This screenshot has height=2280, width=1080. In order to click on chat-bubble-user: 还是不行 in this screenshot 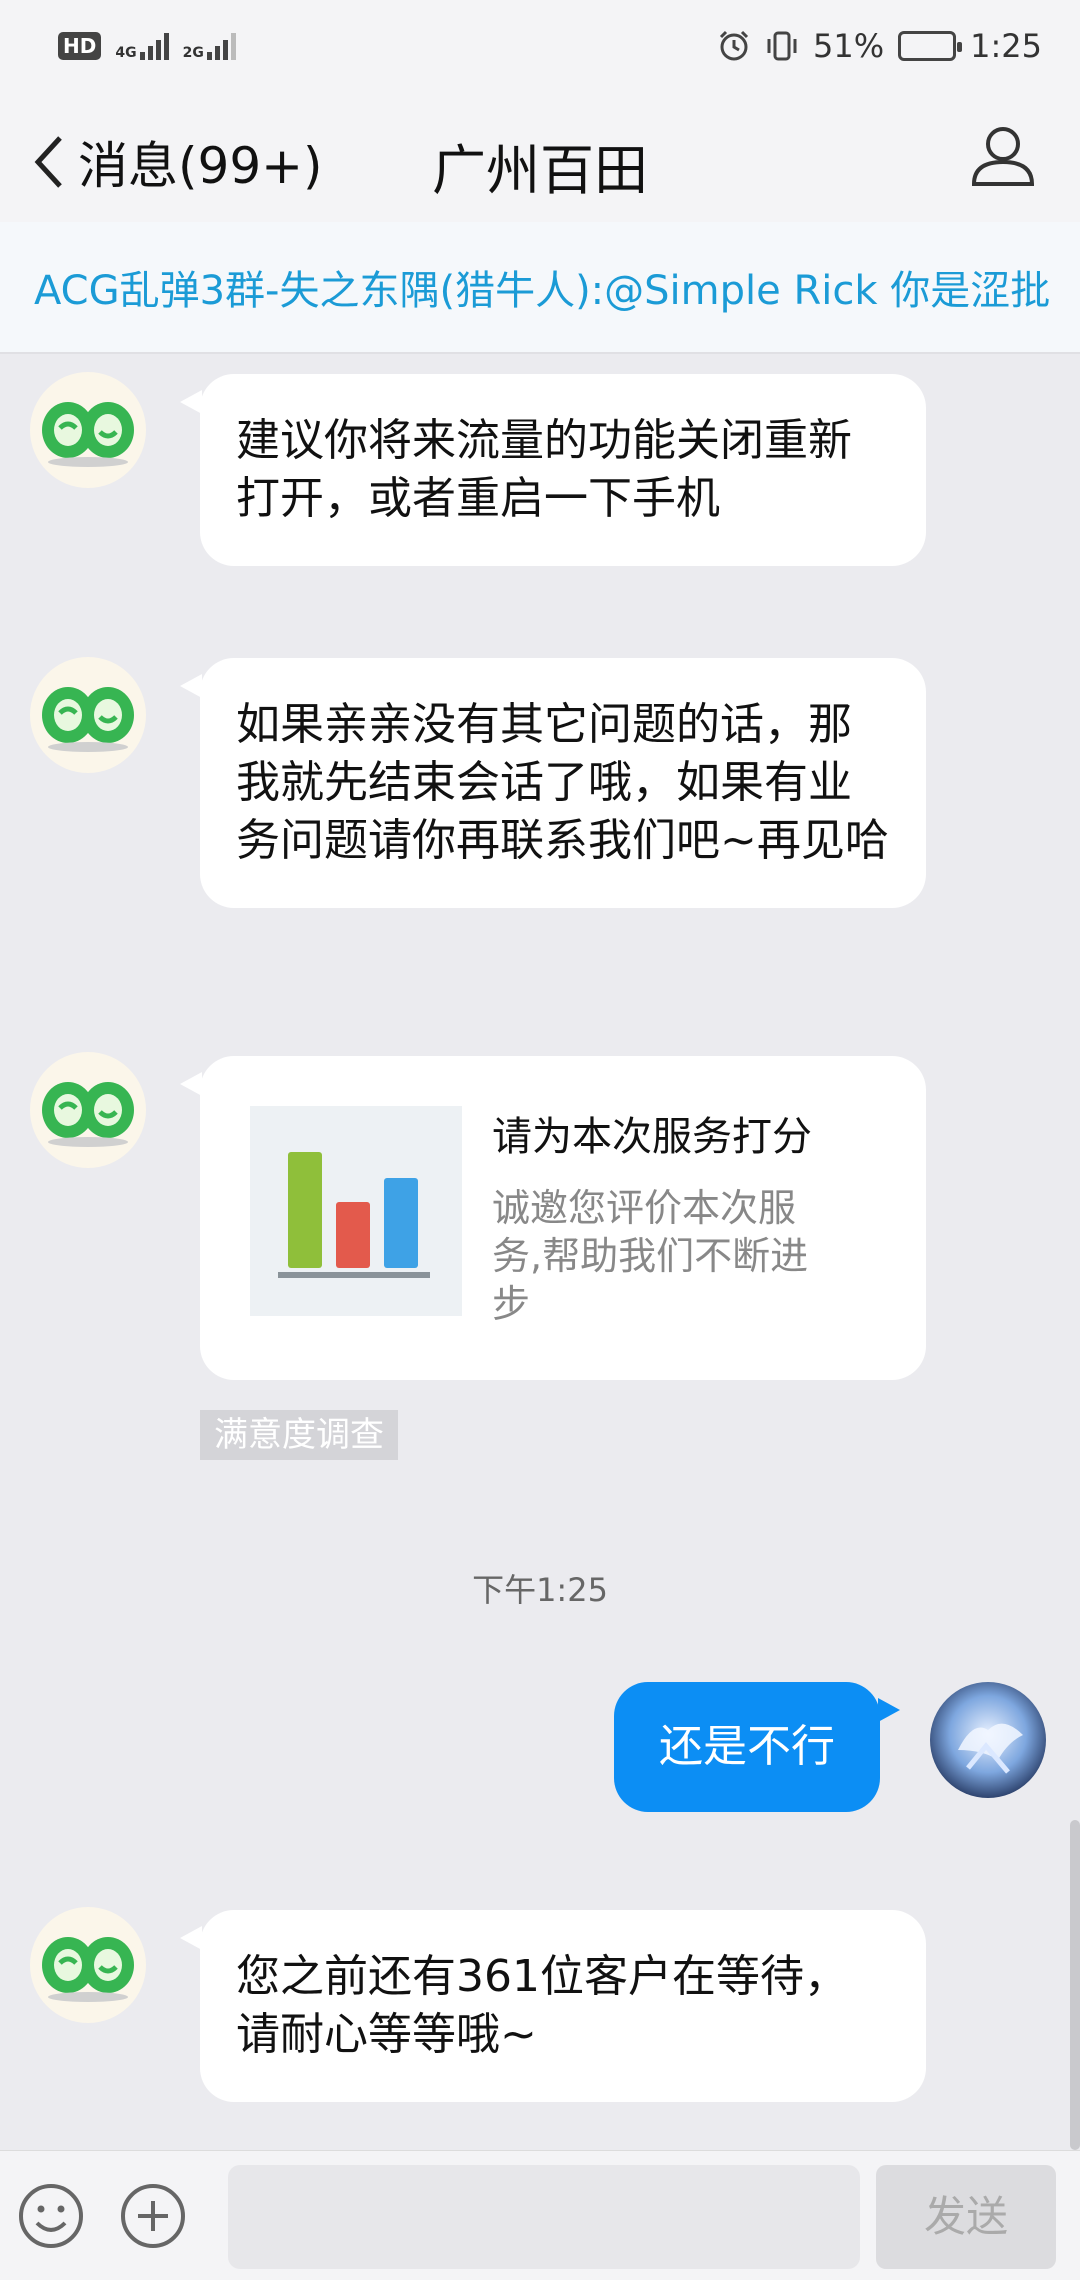, I will do `click(757, 1747)`.